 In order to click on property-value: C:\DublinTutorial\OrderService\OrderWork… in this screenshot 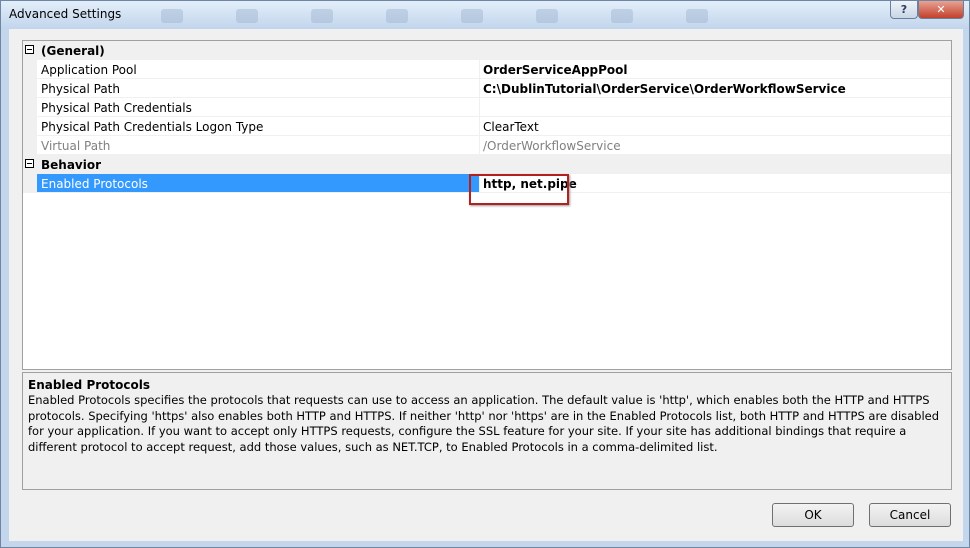, I will do `click(715, 88)`.